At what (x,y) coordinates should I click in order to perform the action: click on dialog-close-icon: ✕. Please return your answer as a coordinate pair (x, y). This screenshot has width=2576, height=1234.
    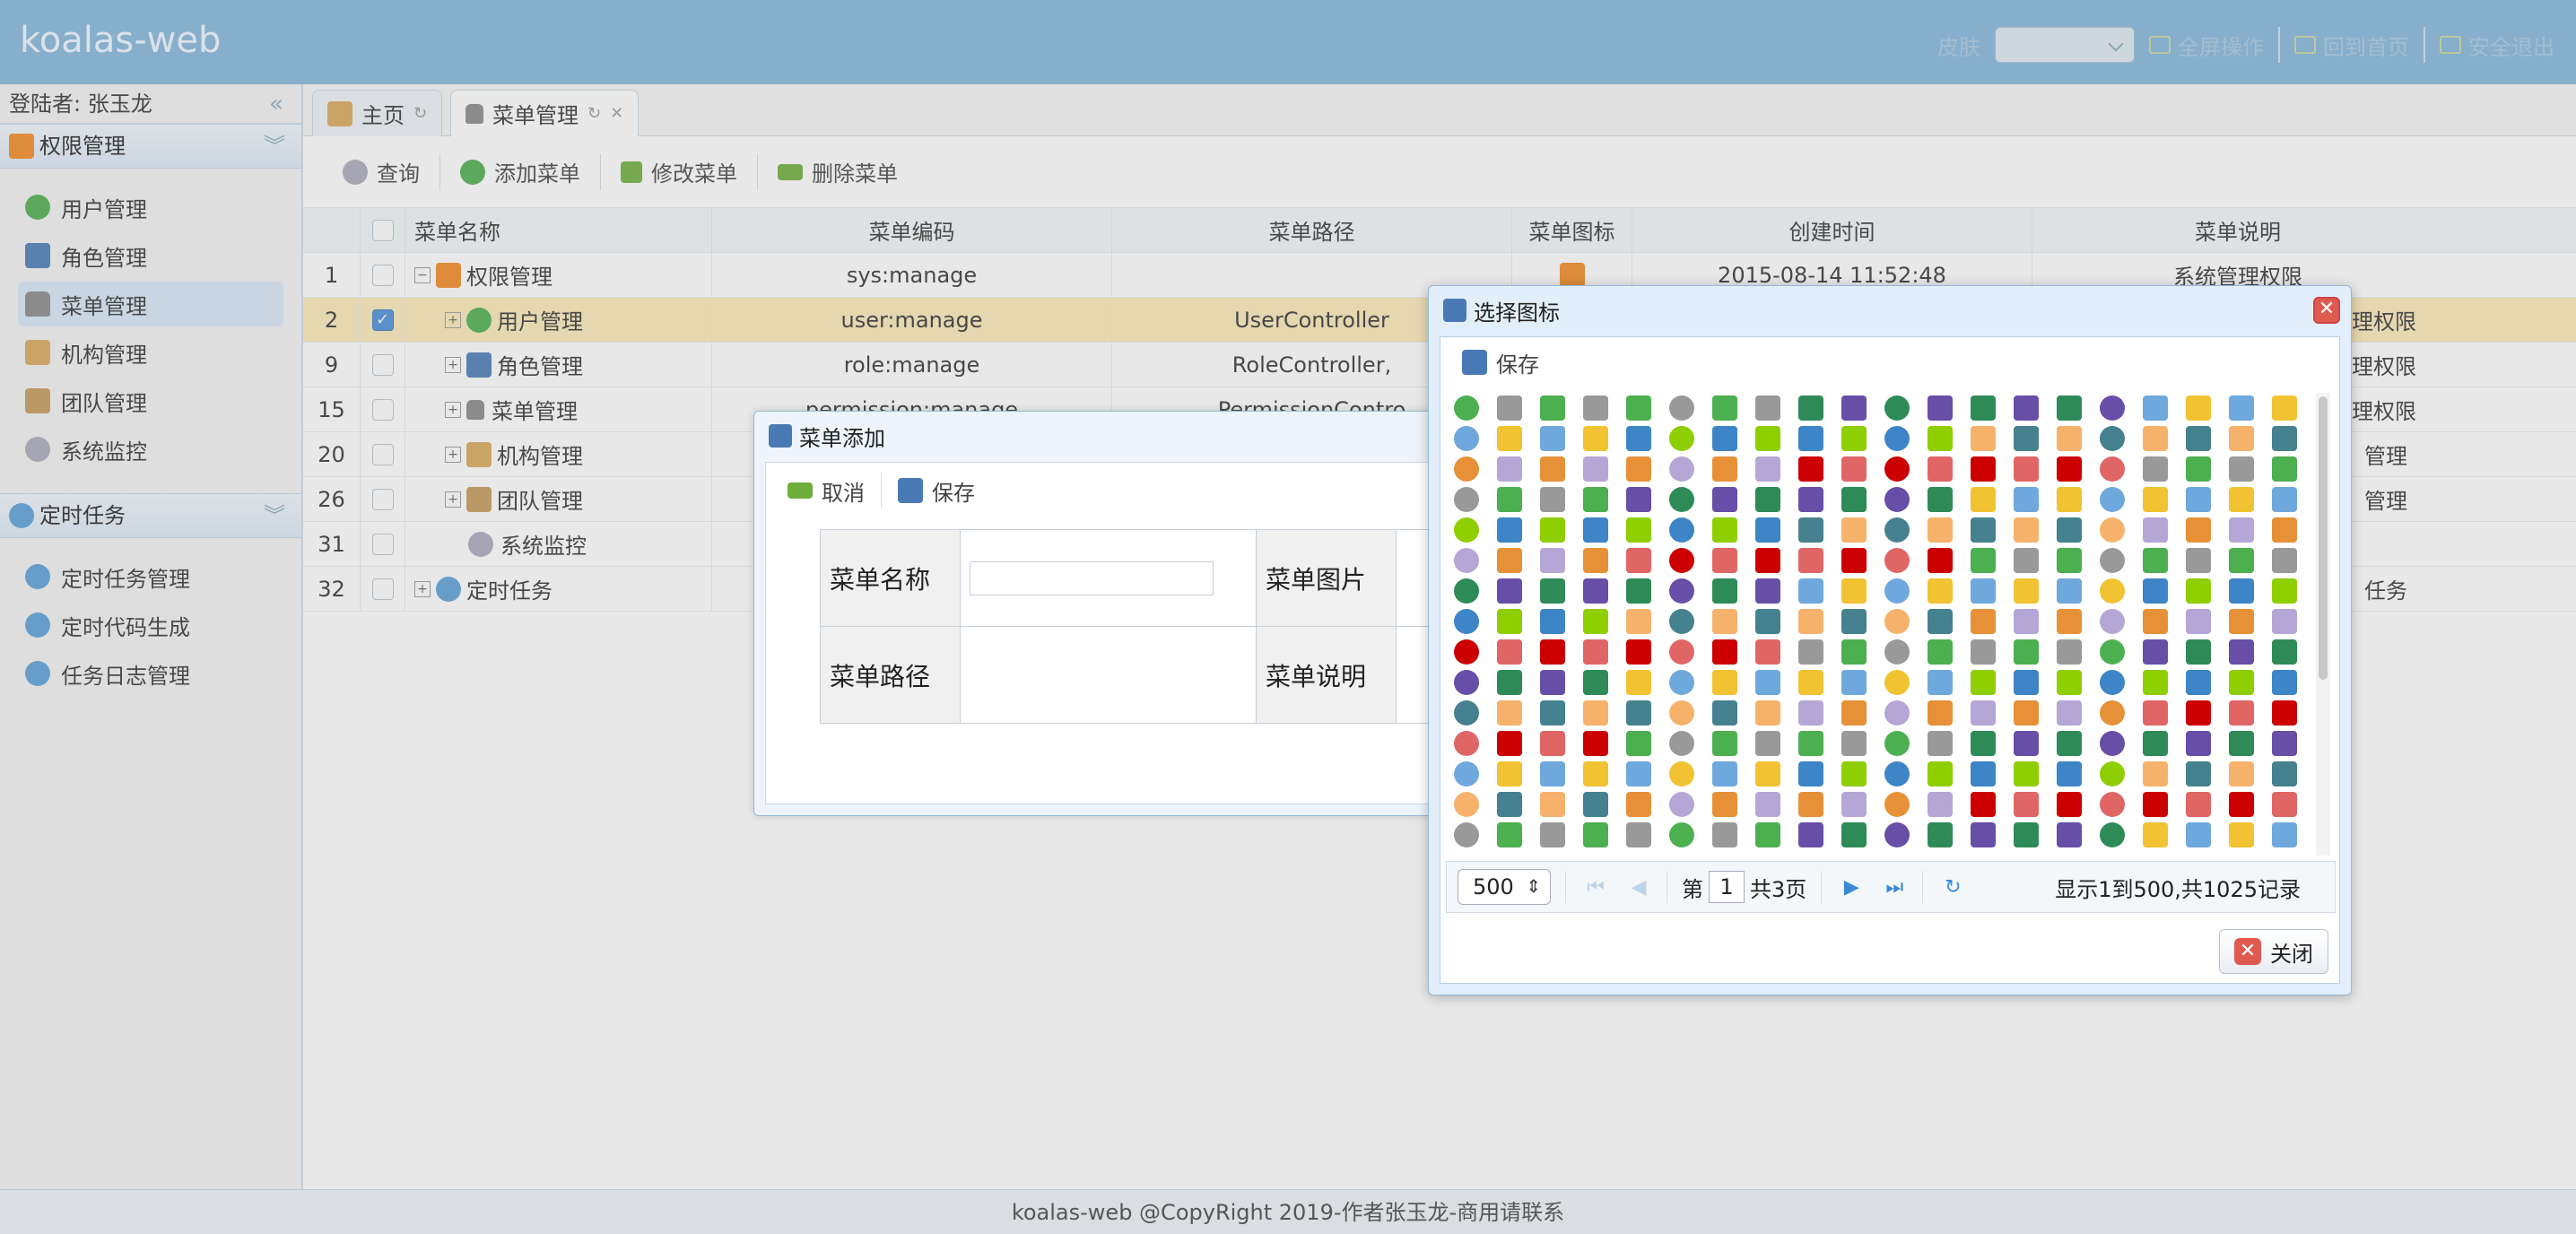
    Looking at the image, I should click on (2326, 311).